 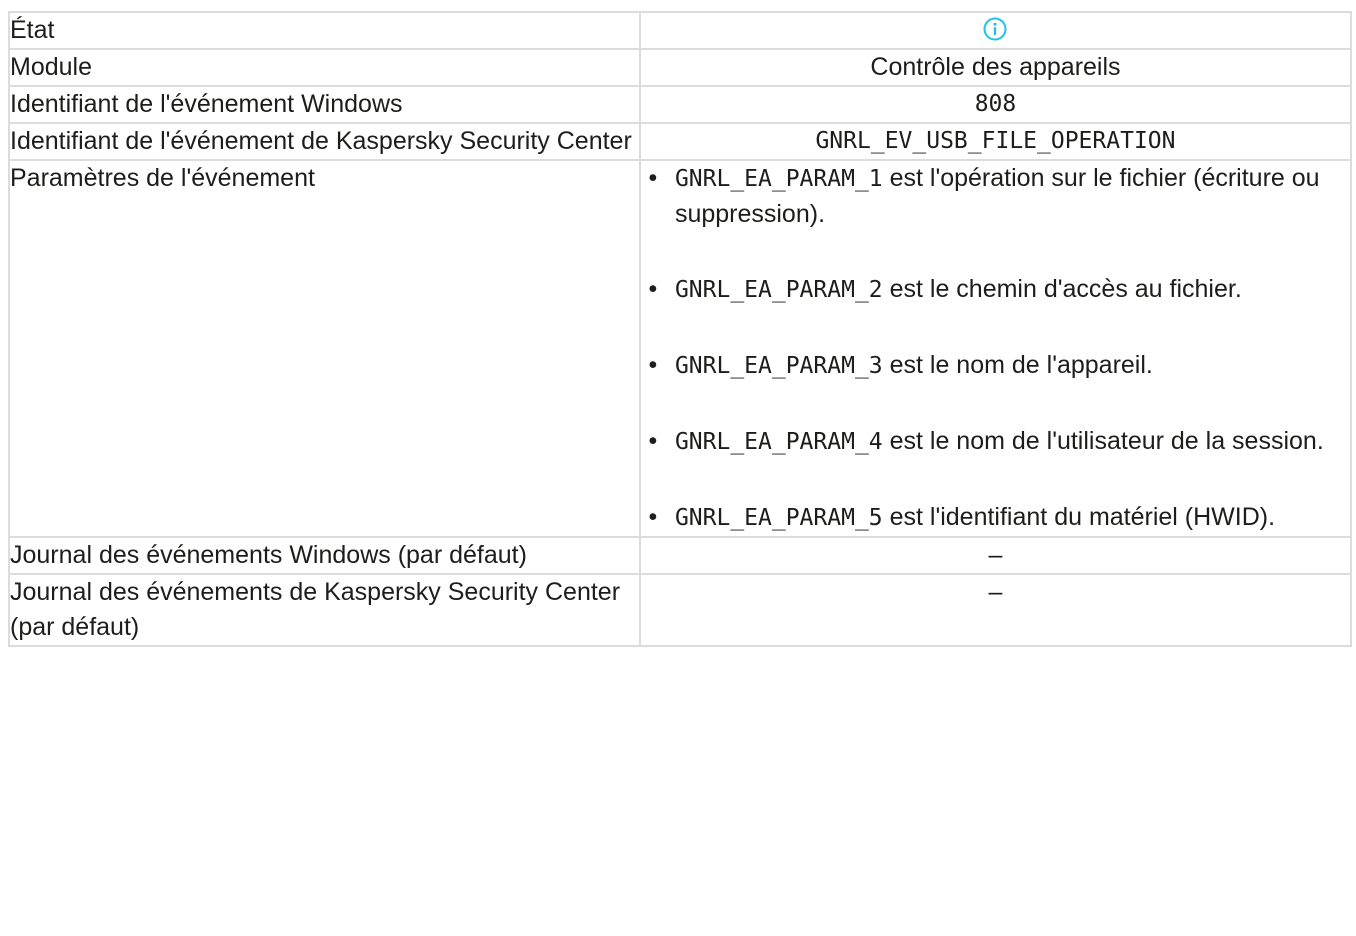 What do you see at coordinates (995, 104) in the screenshot?
I see `windows-event-id-value: 808` at bounding box center [995, 104].